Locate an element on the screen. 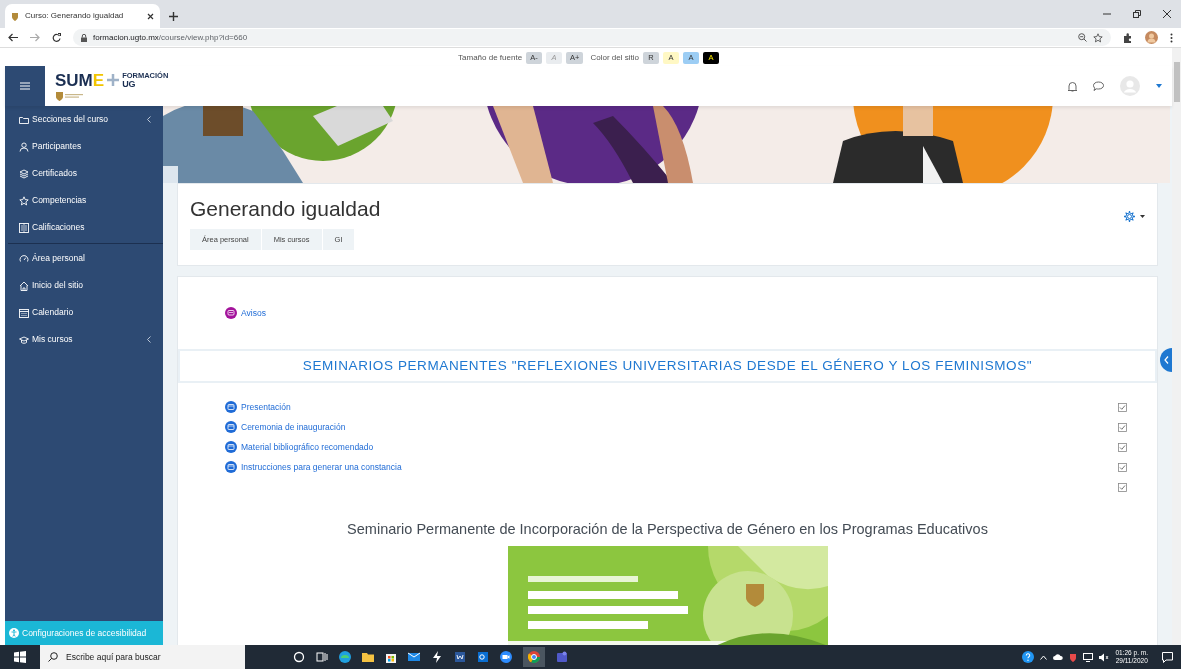  minimize-icon is located at coordinates (1107, 14).